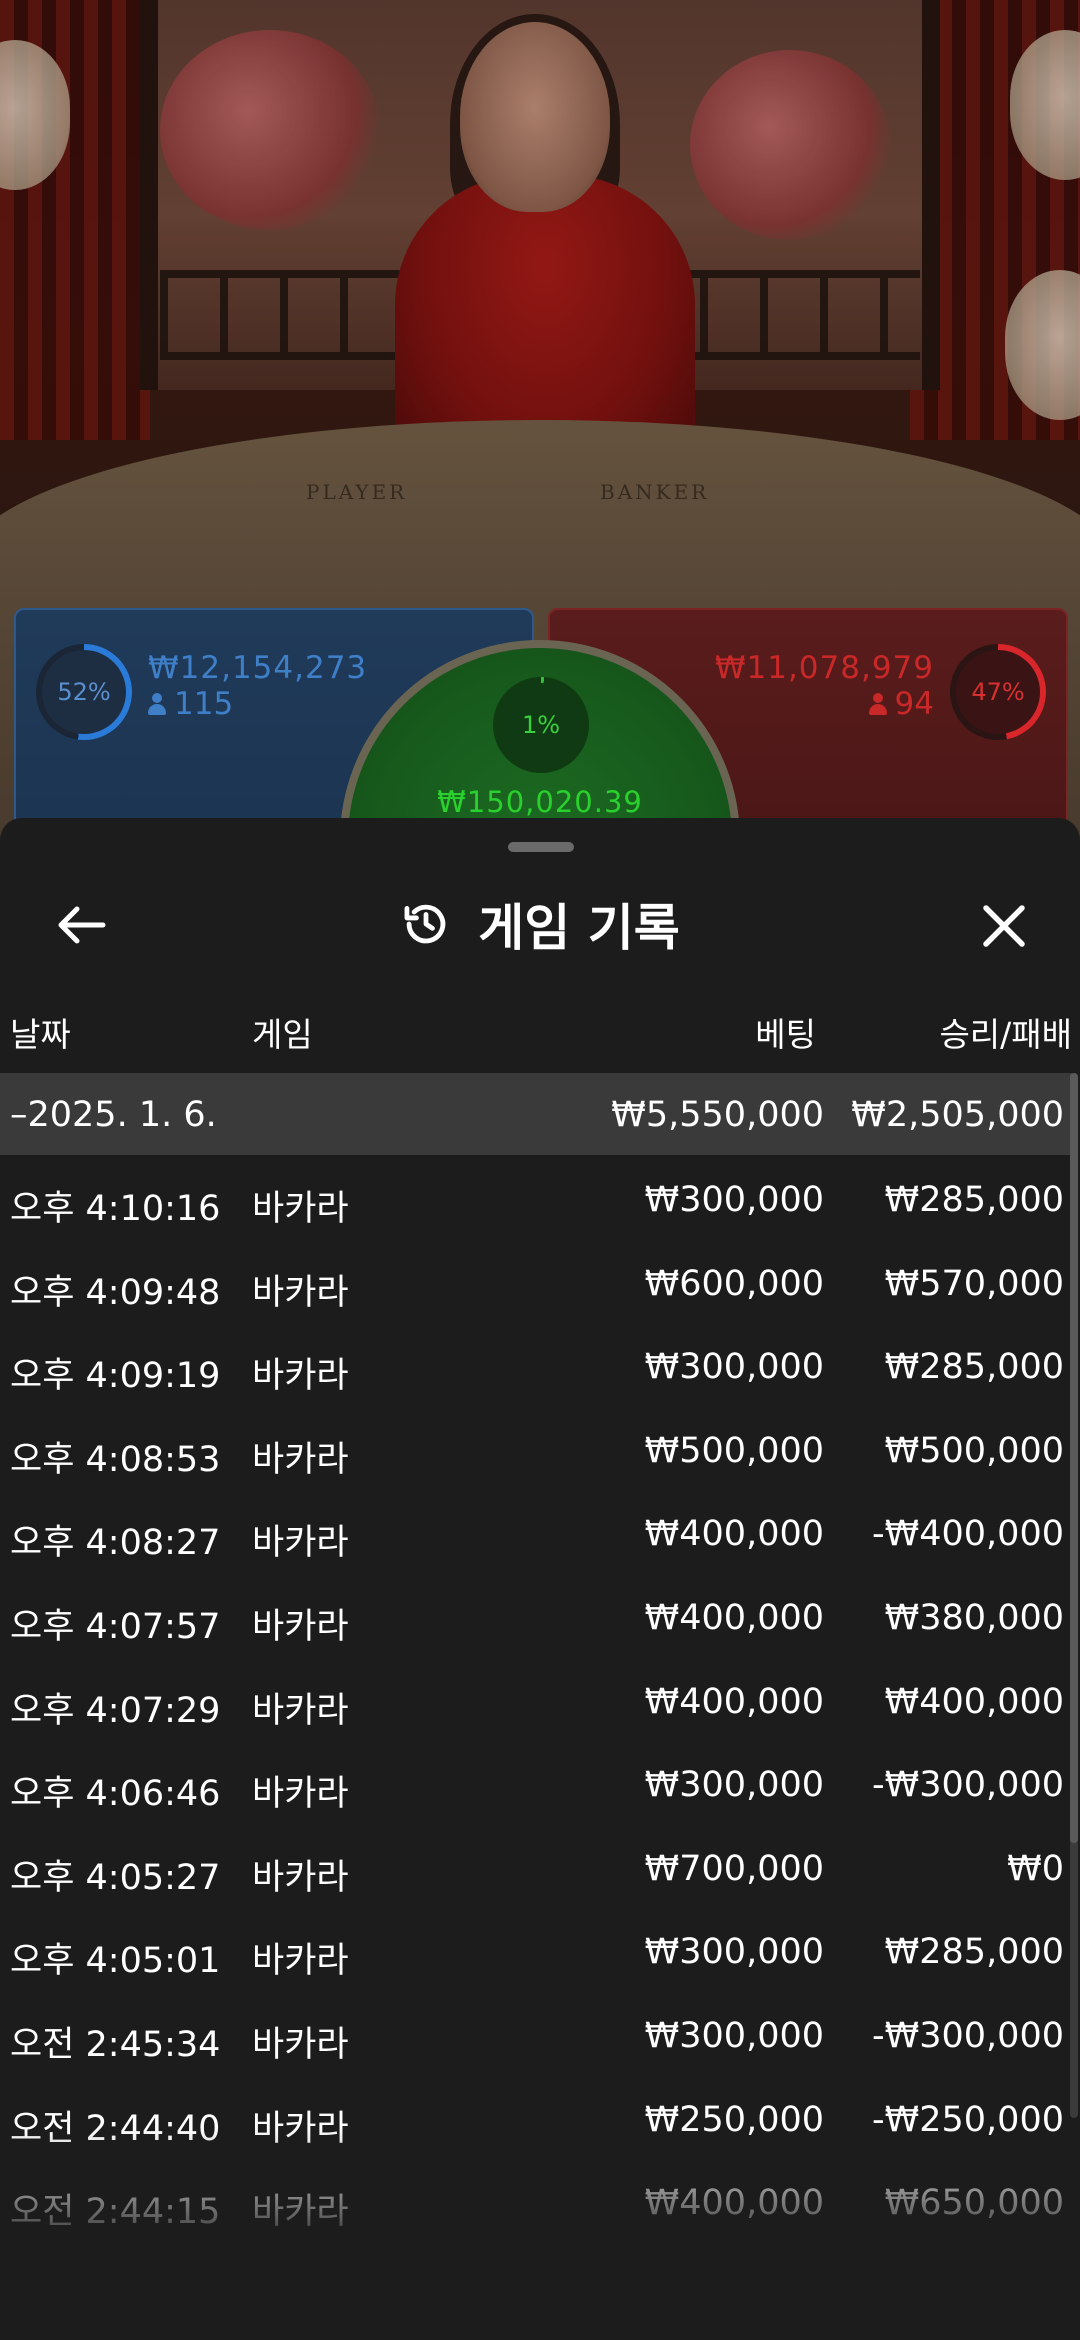 This screenshot has width=1080, height=2340. What do you see at coordinates (717, 1115) in the screenshot?
I see `summary-bet: ₩5,550,000` at bounding box center [717, 1115].